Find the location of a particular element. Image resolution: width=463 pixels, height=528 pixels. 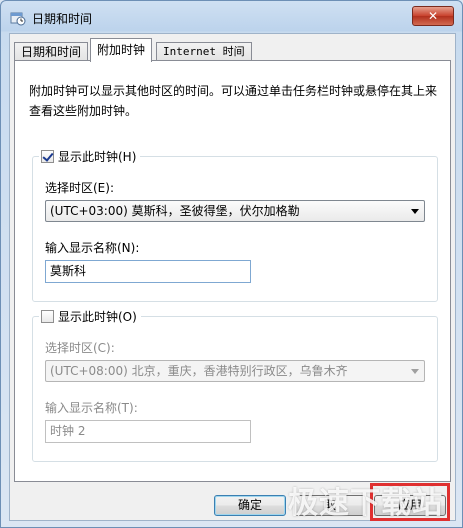

clock1-timezone-select: (UTC+03:00) 莫斯科，圣彼得堡，伏尔加格勒 is located at coordinates (235, 211).